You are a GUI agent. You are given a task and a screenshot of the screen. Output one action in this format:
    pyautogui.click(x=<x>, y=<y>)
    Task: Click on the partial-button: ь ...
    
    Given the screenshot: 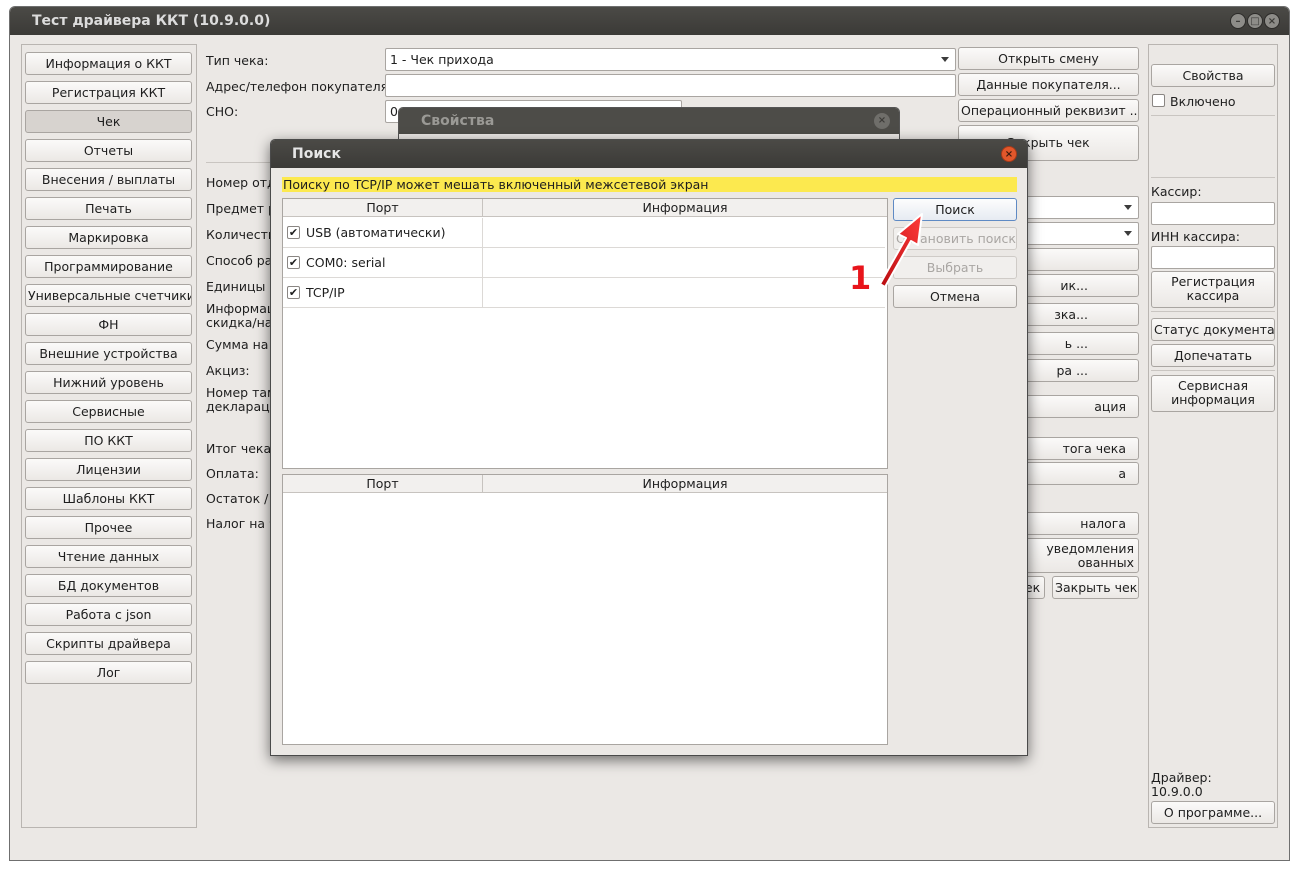 What is the action you would take?
    pyautogui.click(x=1079, y=343)
    